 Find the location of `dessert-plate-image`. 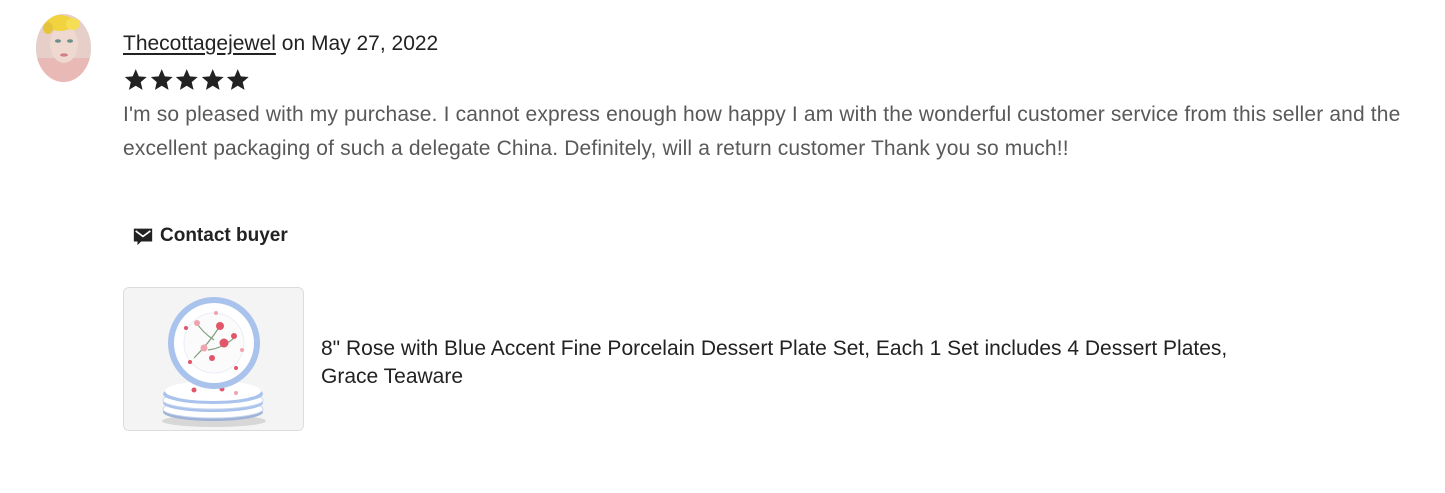

dessert-plate-image is located at coordinates (213, 359).